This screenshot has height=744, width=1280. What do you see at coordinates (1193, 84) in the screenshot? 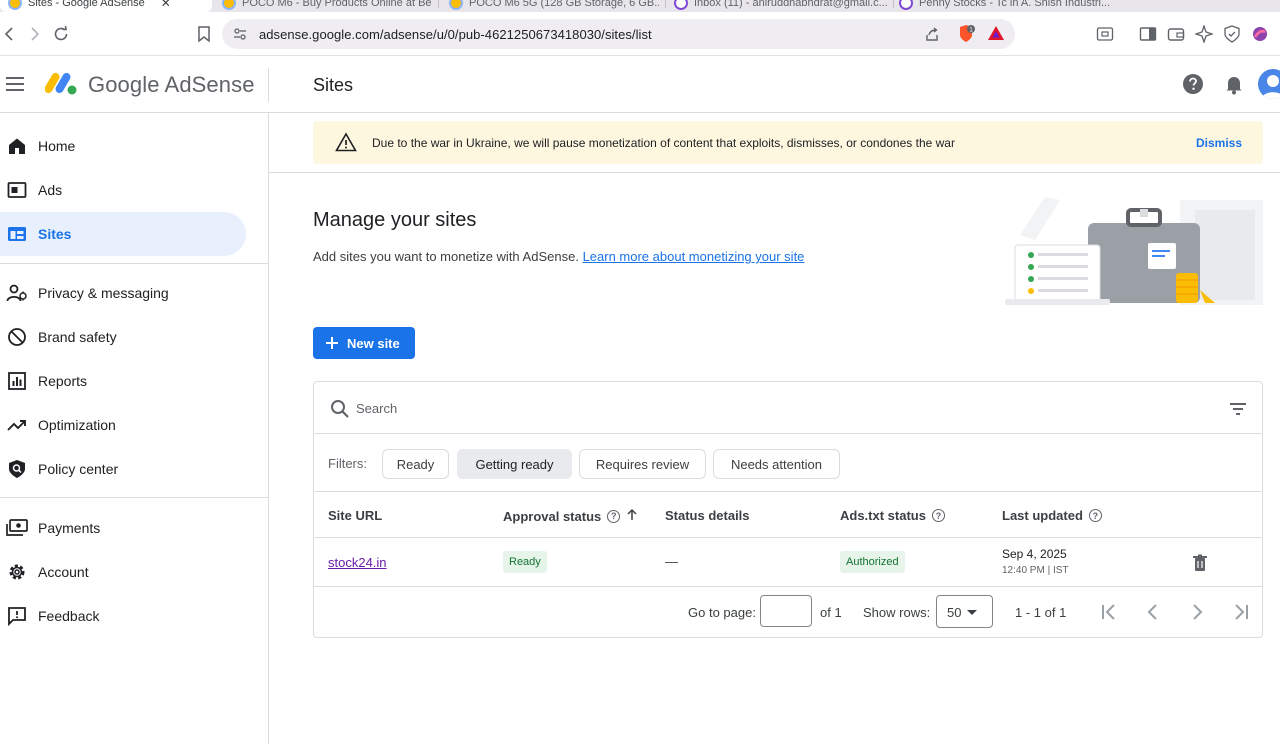
I see `help-icon` at bounding box center [1193, 84].